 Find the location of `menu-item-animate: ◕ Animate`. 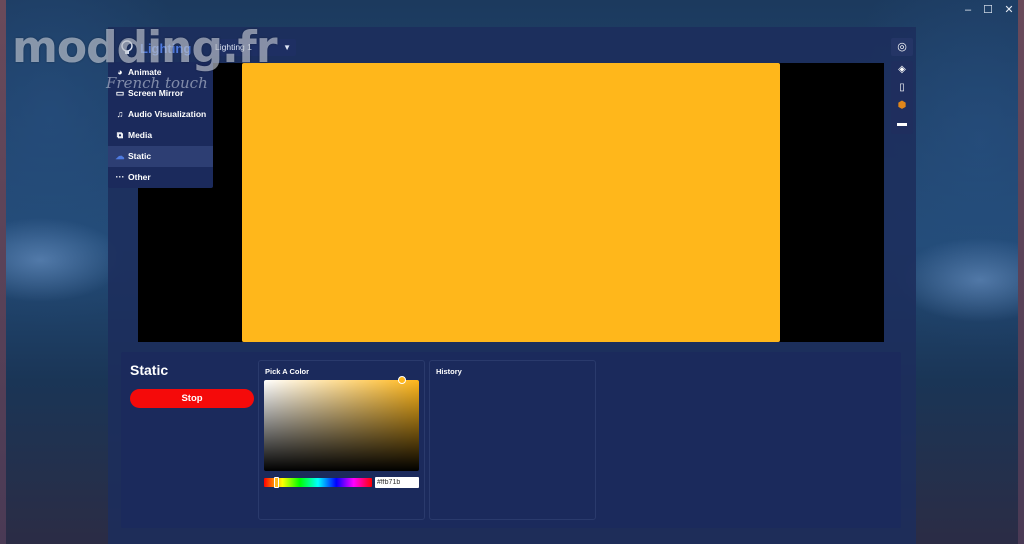

menu-item-animate: ◕ Animate is located at coordinates (160, 72).